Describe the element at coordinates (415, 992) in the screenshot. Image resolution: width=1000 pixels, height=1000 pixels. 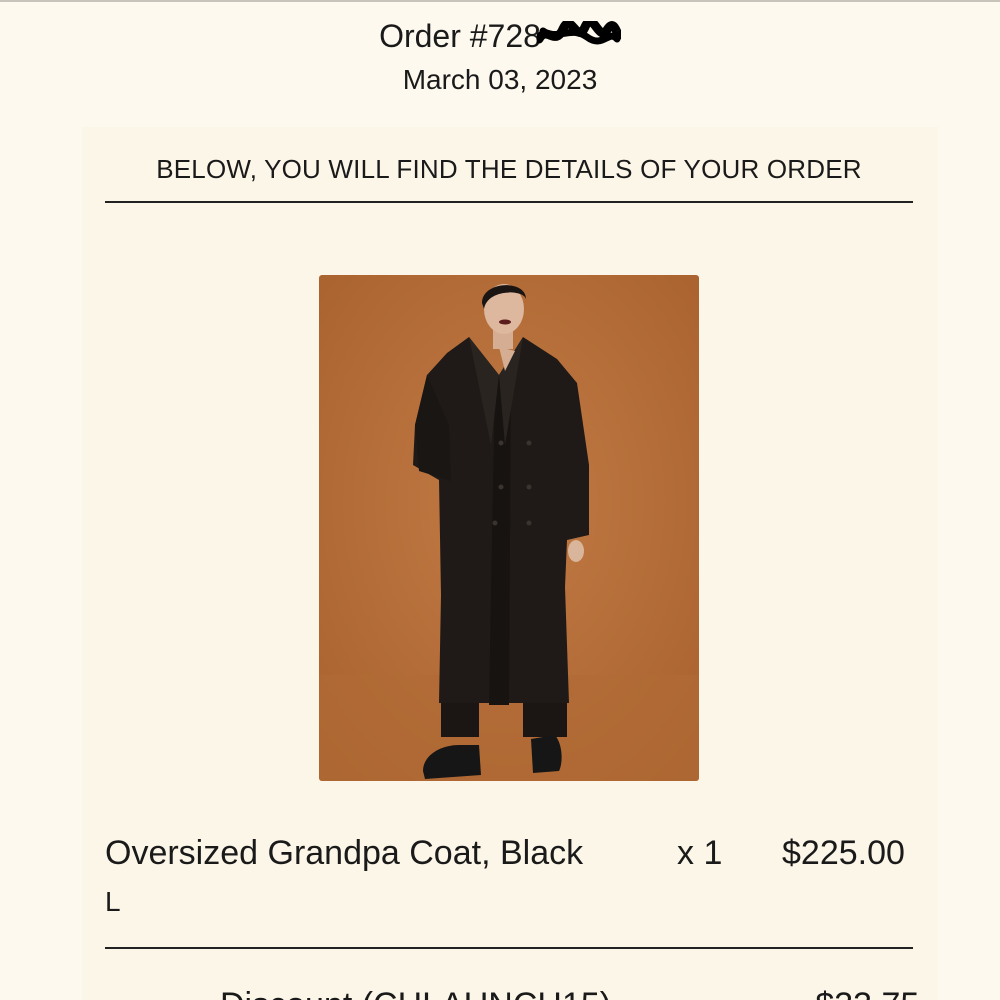
I see `discount-label: Discount (CHLAUNCH15)` at that location.